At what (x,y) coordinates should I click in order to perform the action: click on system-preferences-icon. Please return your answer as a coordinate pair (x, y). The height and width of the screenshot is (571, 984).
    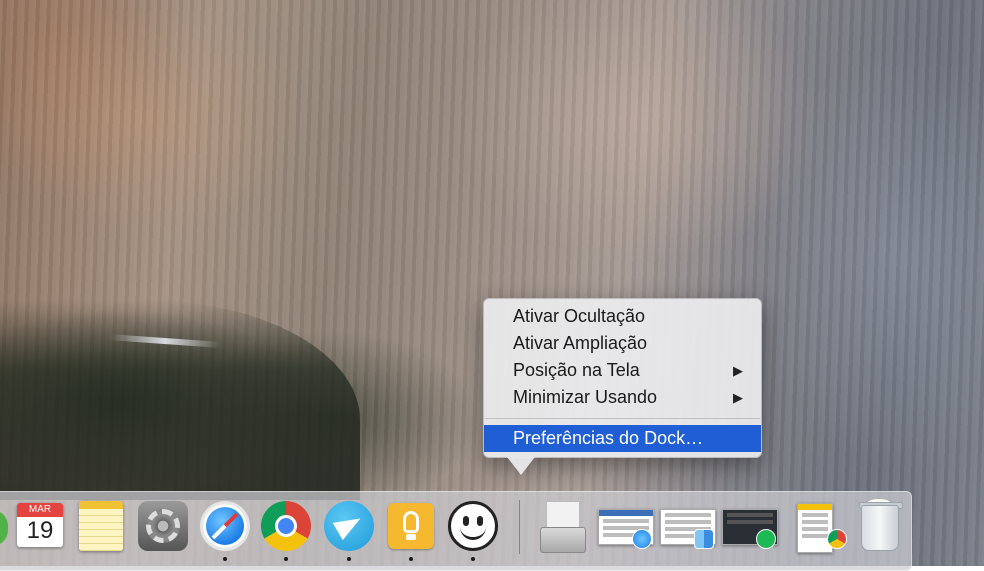
    Looking at the image, I should click on (163, 526).